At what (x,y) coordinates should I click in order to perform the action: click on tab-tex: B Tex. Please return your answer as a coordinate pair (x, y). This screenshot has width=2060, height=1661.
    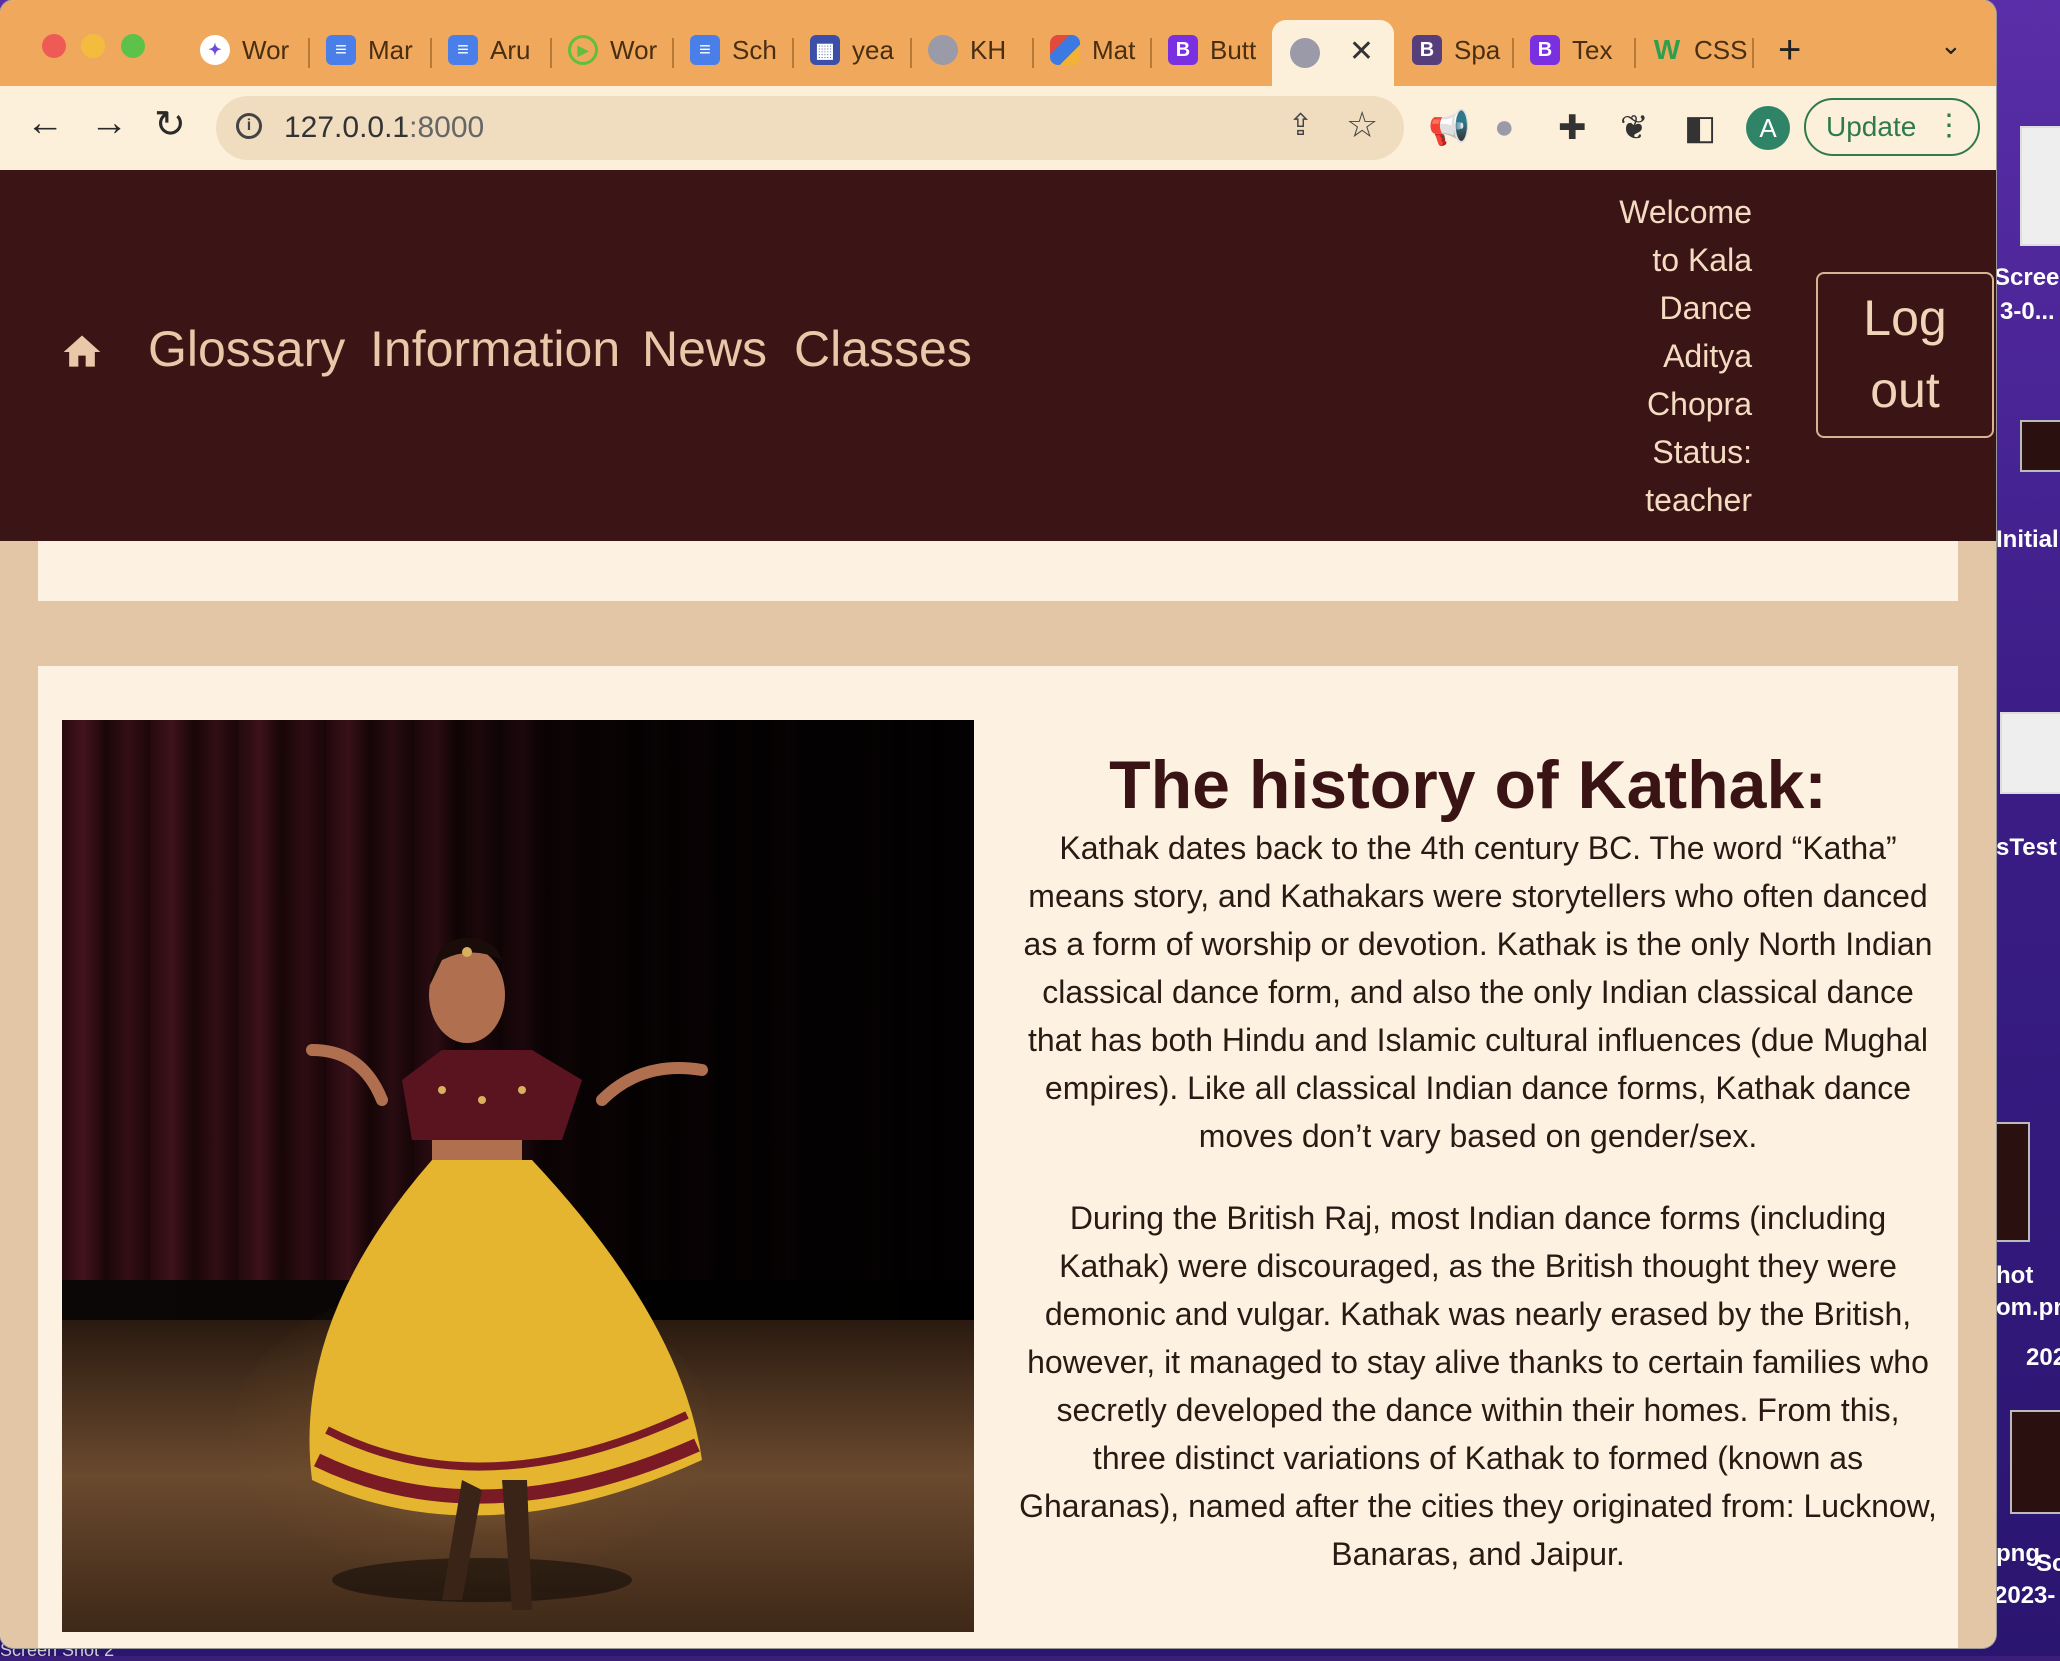
    Looking at the image, I should click on (1573, 50).